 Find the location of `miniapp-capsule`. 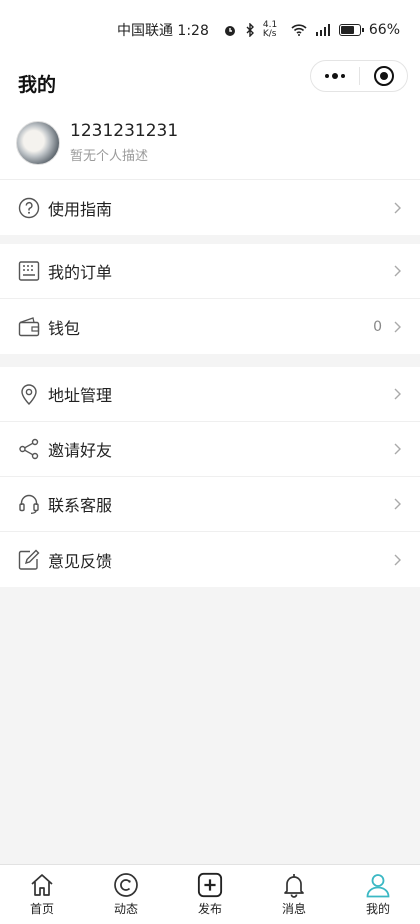

miniapp-capsule is located at coordinates (359, 76).